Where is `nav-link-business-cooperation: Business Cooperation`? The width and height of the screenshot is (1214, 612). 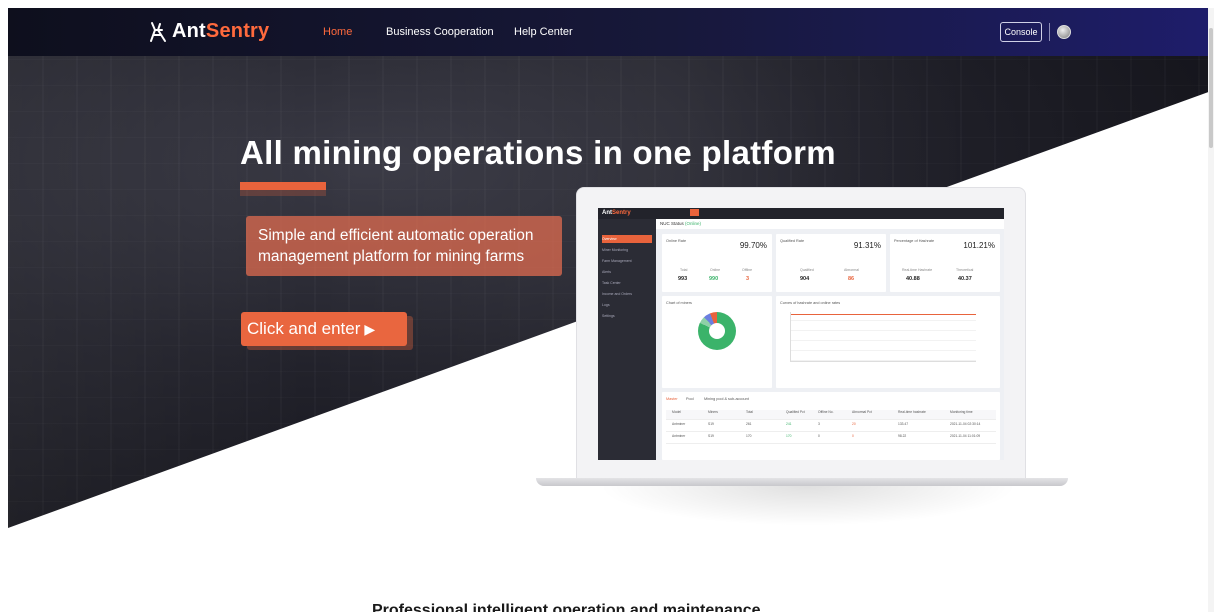 nav-link-business-cooperation: Business Cooperation is located at coordinates (440, 32).